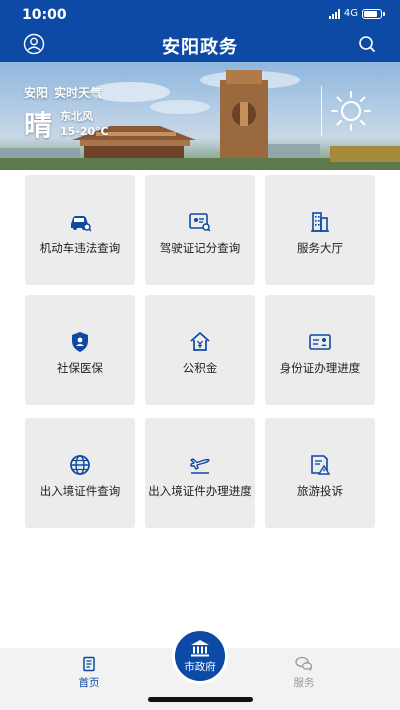 The image size is (400, 710). What do you see at coordinates (304, 663) in the screenshot?
I see `chat-icon` at bounding box center [304, 663].